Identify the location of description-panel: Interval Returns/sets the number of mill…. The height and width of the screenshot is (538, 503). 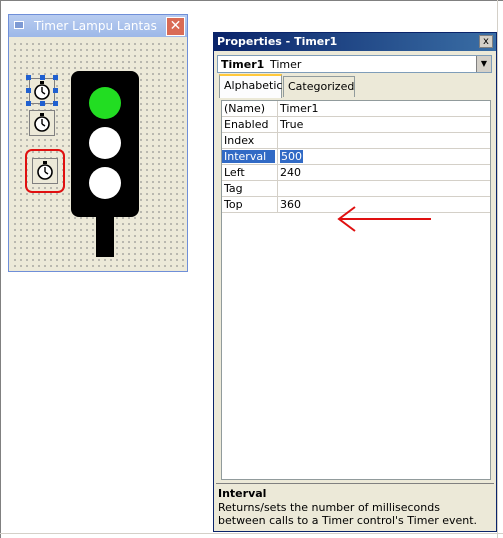
(355, 506).